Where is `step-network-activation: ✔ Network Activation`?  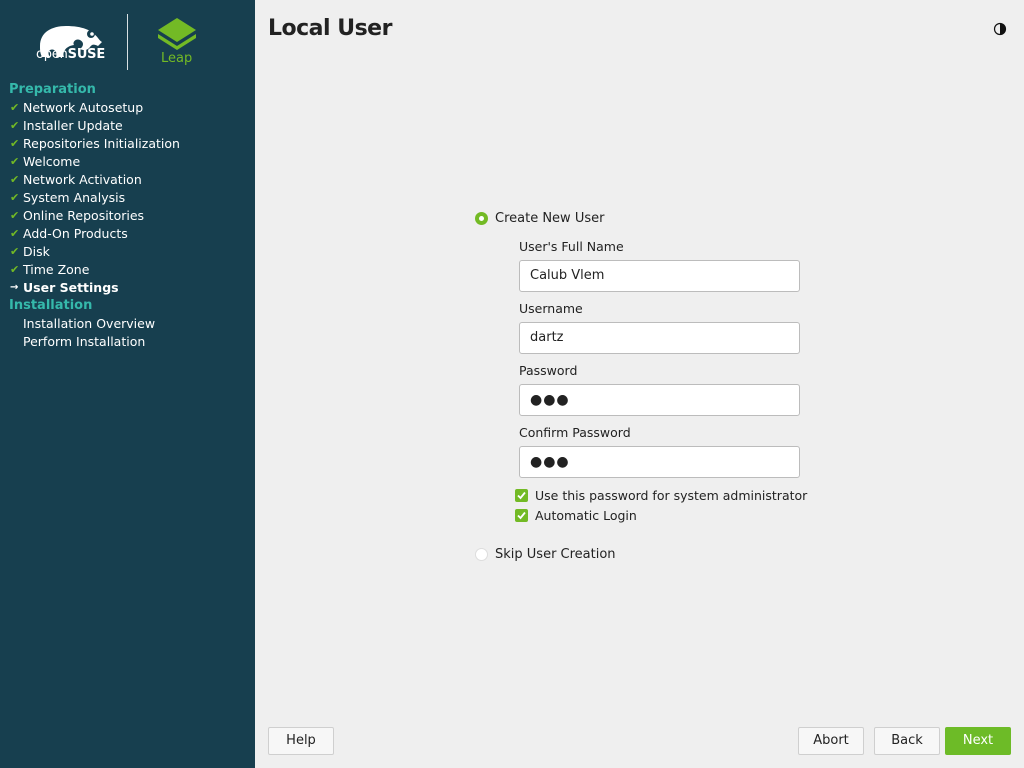 step-network-activation: ✔ Network Activation is located at coordinates (127, 180).